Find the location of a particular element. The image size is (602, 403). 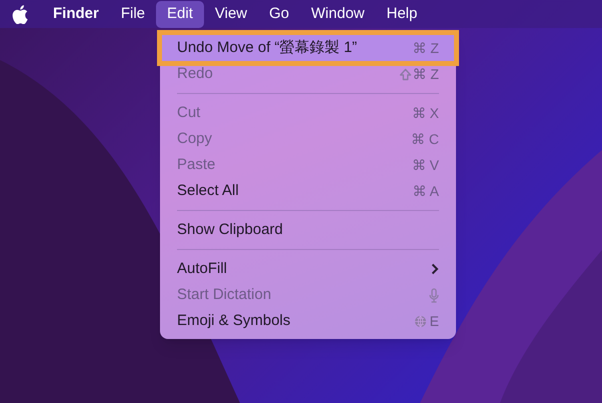

keyboard-shortcut: ⌘ X is located at coordinates (425, 113).